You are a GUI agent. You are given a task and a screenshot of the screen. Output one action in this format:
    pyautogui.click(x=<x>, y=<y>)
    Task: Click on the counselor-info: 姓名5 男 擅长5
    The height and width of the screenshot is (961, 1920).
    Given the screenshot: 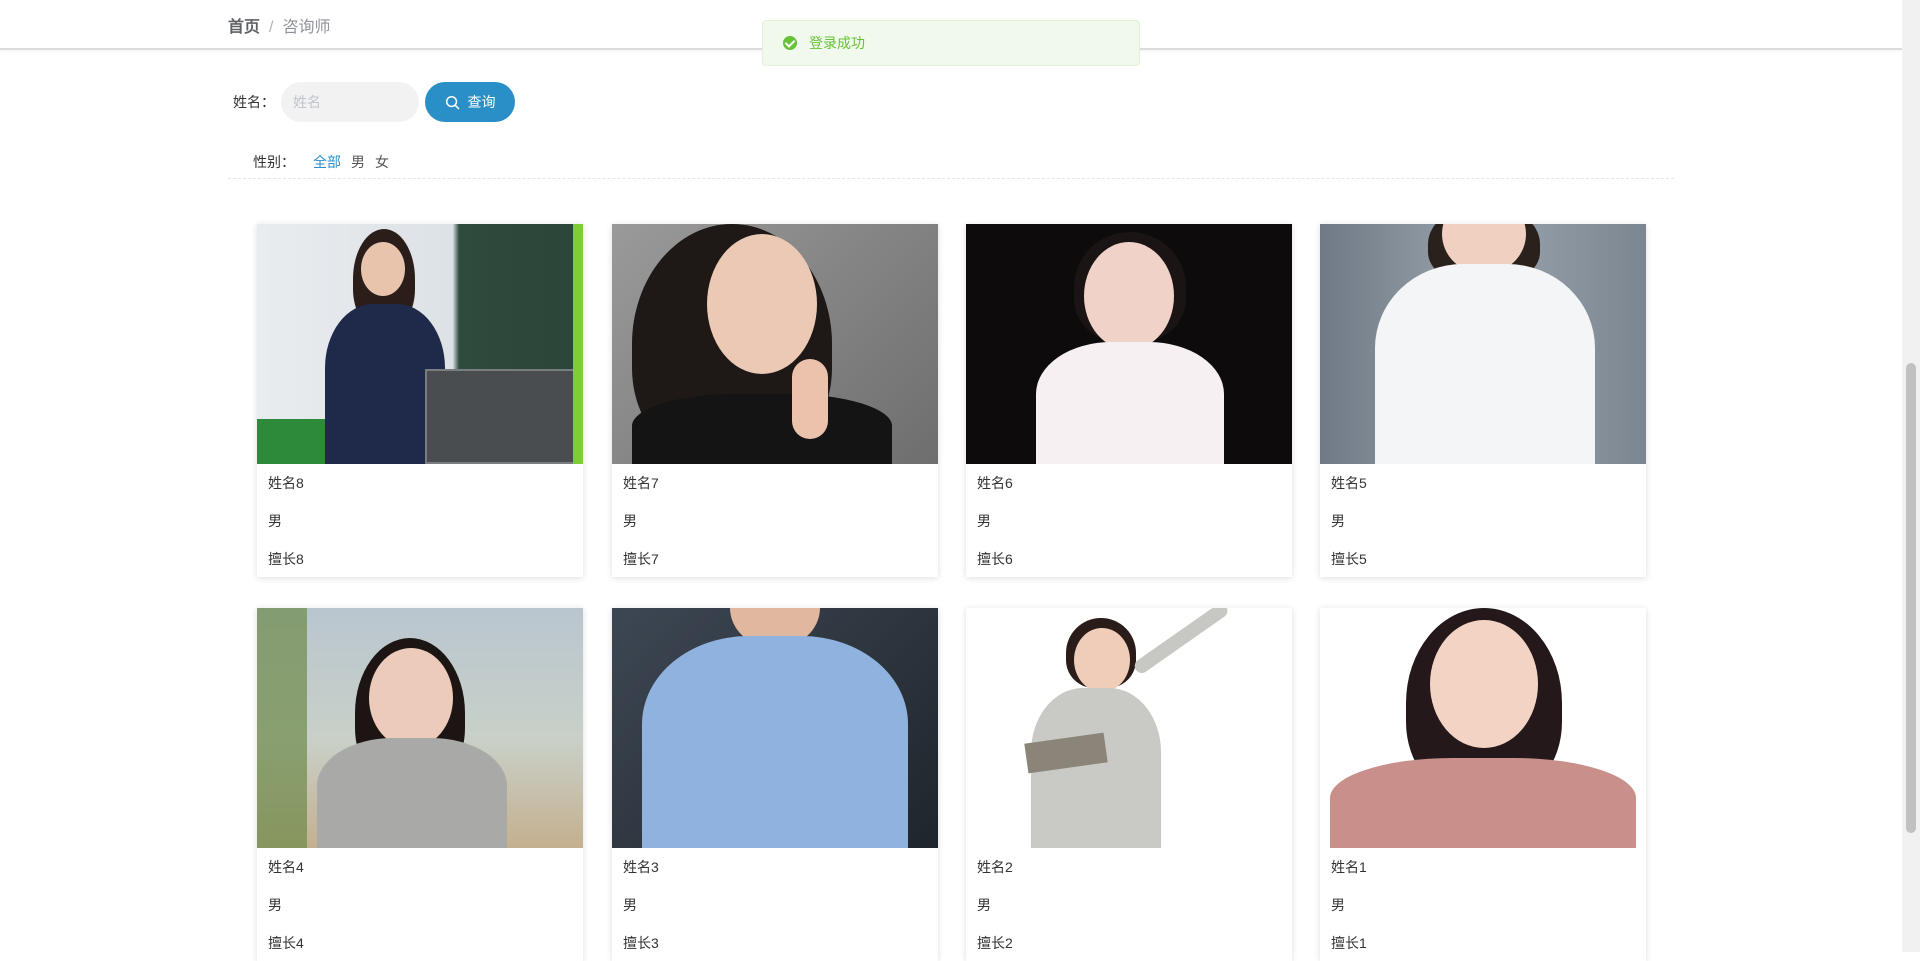 What is the action you would take?
    pyautogui.click(x=1483, y=520)
    